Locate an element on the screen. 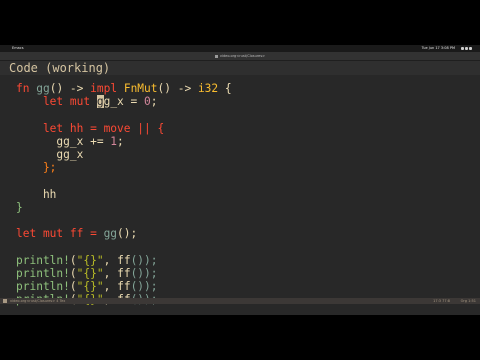 This screenshot has width=480, height=360. code-line: hh is located at coordinates (36, 194).